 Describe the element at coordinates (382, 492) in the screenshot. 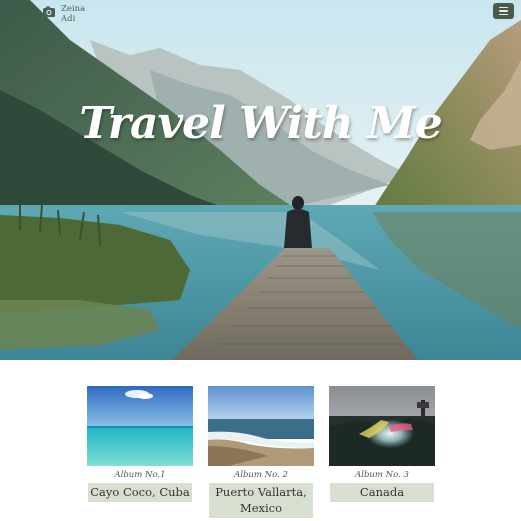

I see `album-place-3: Canada` at that location.